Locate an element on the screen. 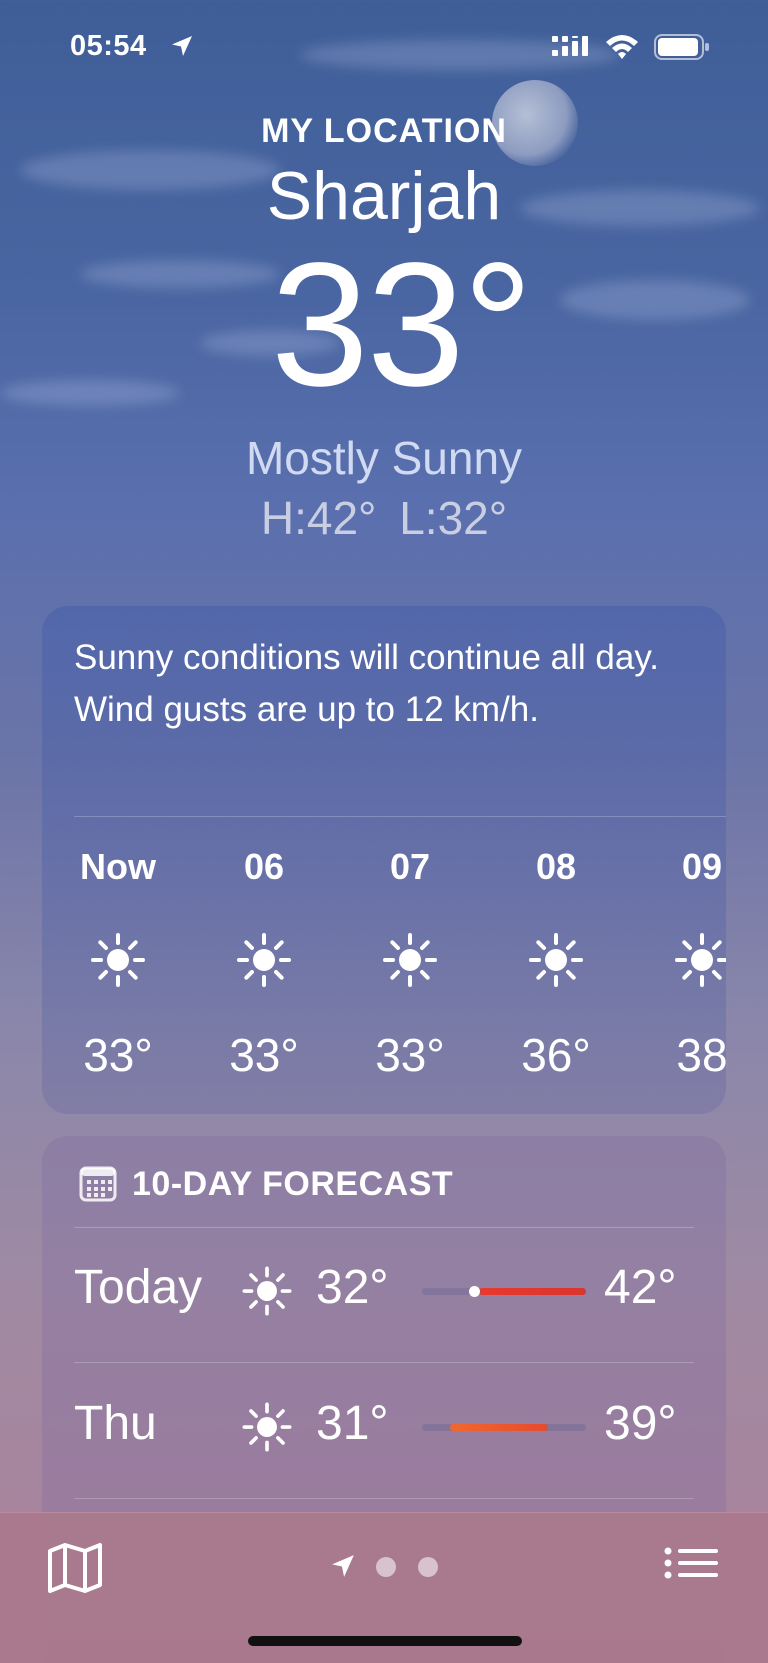 The image size is (768, 1663). map-icon is located at coordinates (75, 1568).